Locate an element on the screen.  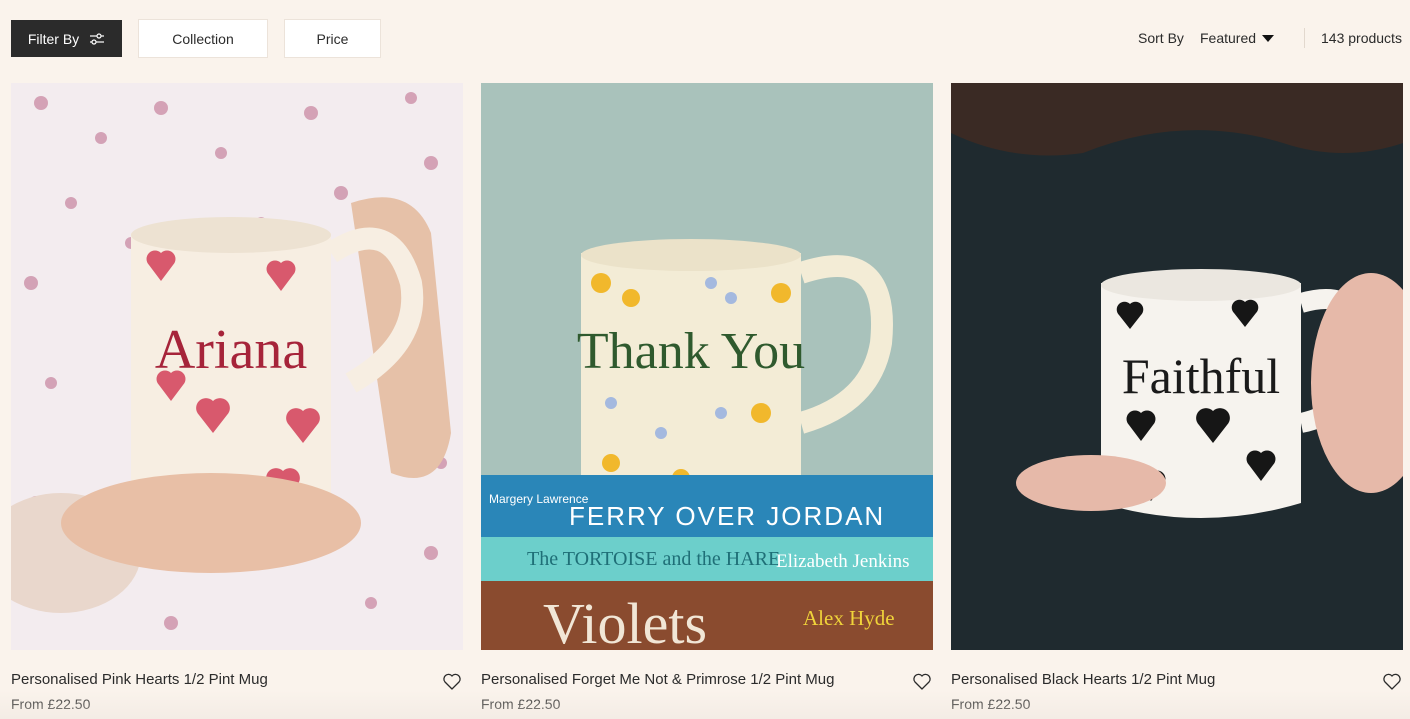
mug-inscription: Faithful is located at coordinates (1201, 376).